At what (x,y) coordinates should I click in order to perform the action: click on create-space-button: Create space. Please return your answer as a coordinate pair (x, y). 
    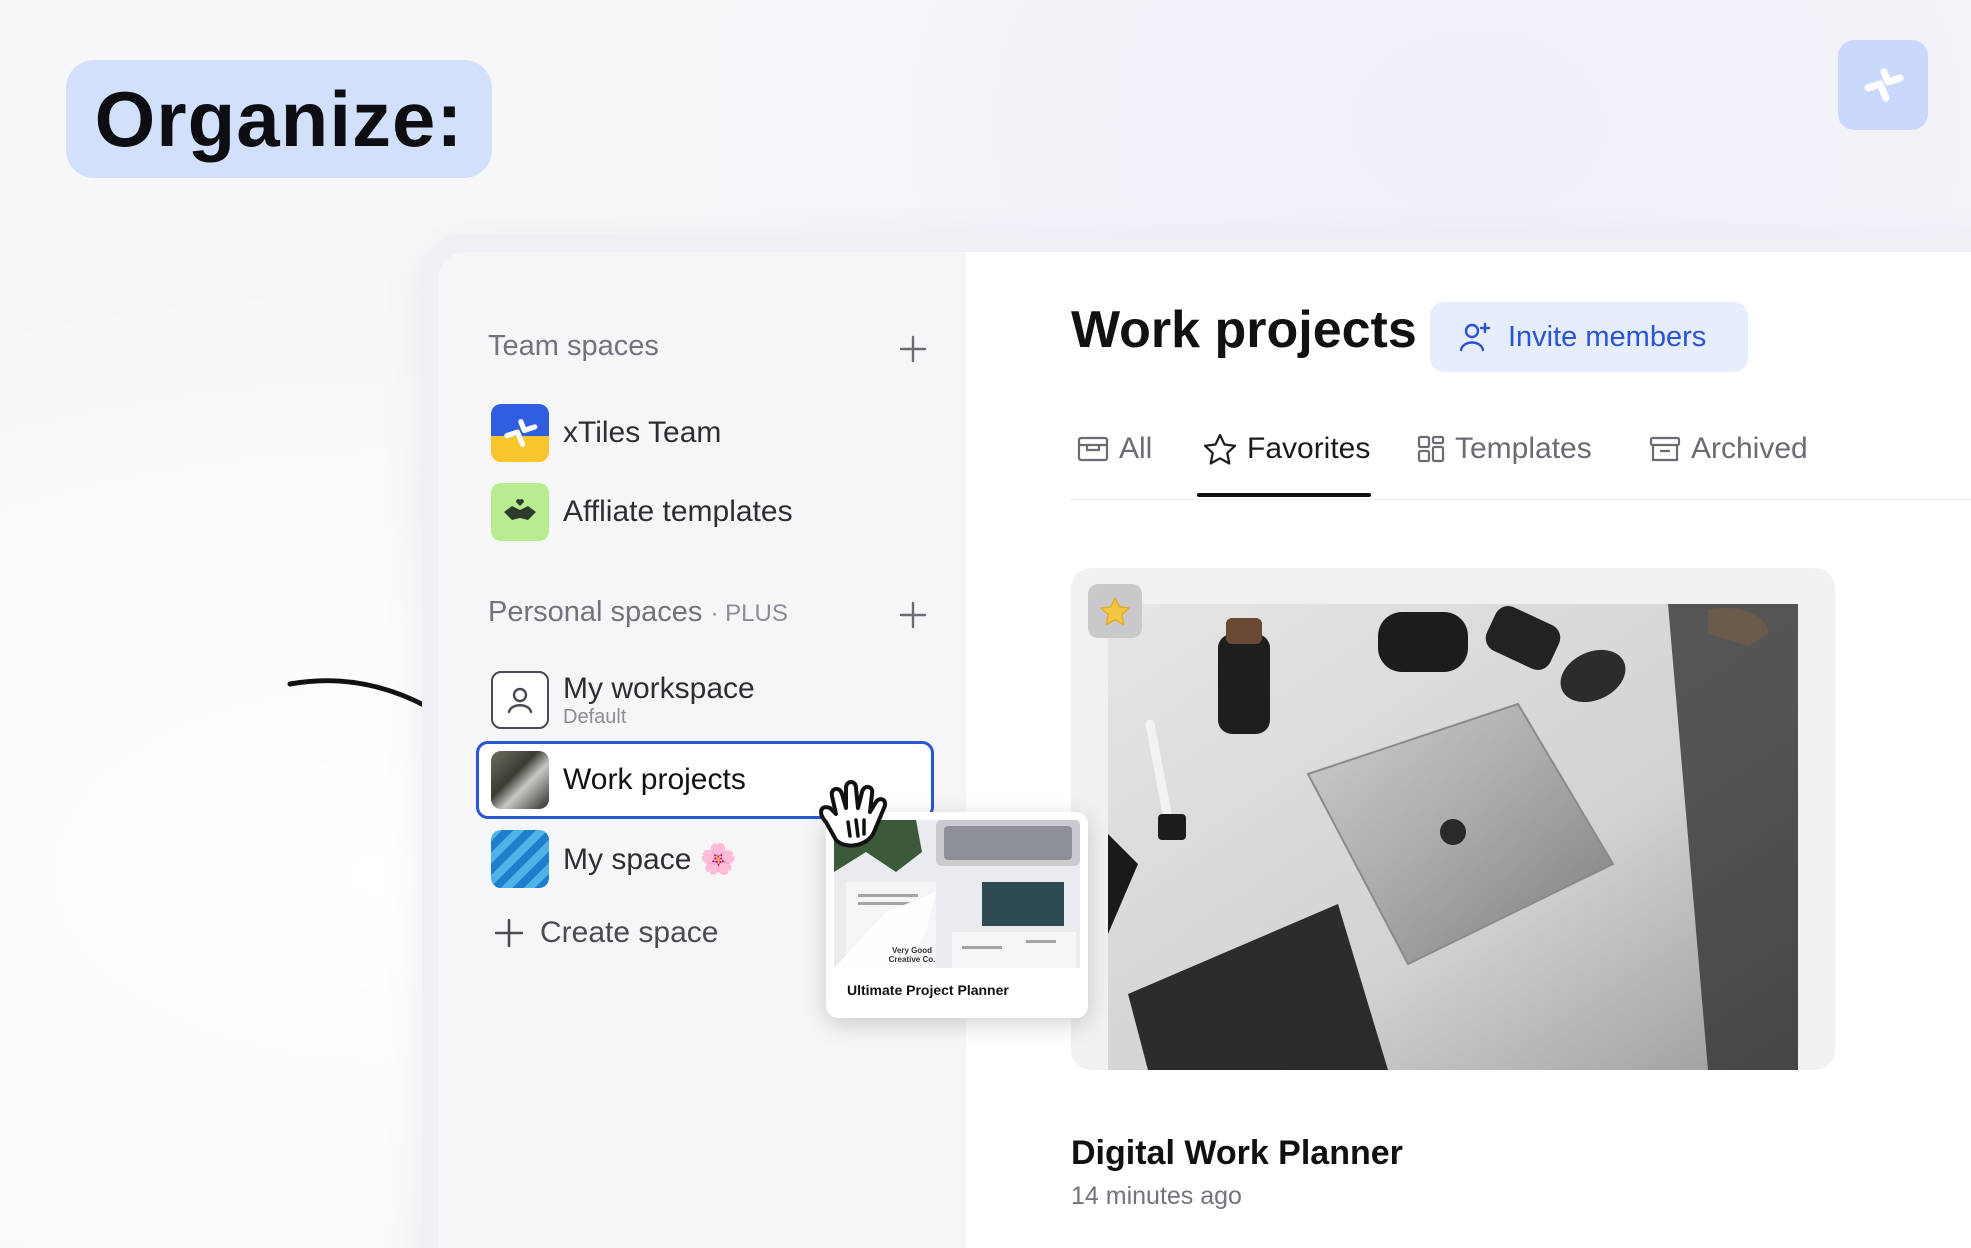
    Looking at the image, I should click on (606, 933).